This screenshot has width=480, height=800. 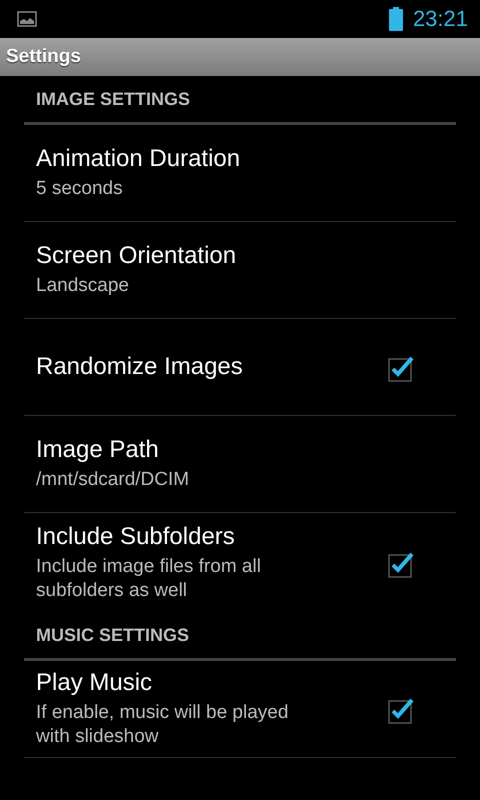 I want to click on settings-item: Image Path /mnt/sdcard/DCIM, so click(x=240, y=464).